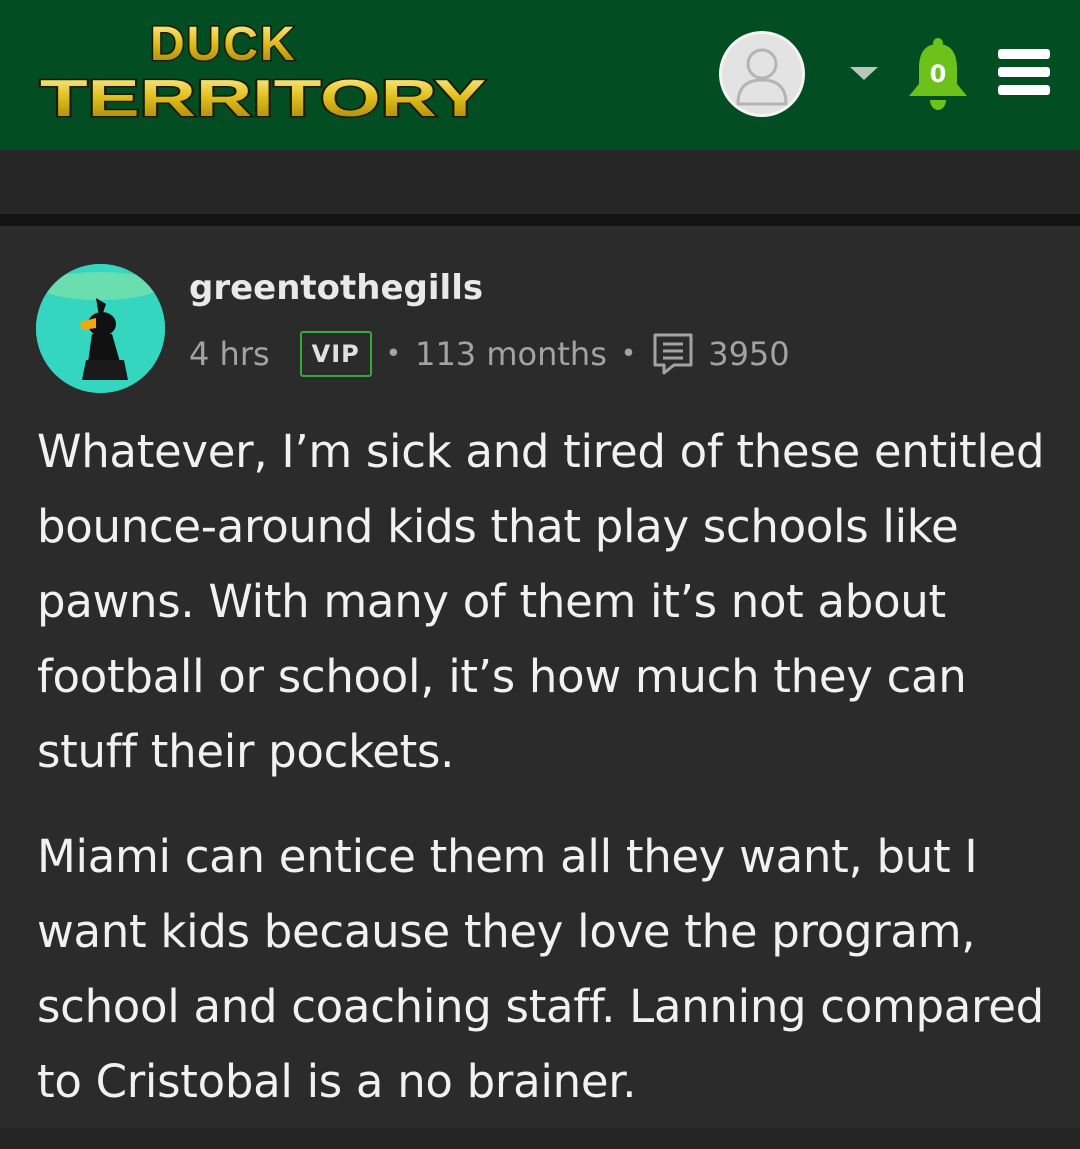 The height and width of the screenshot is (1149, 1080). I want to click on caret-down-icon, so click(864, 73).